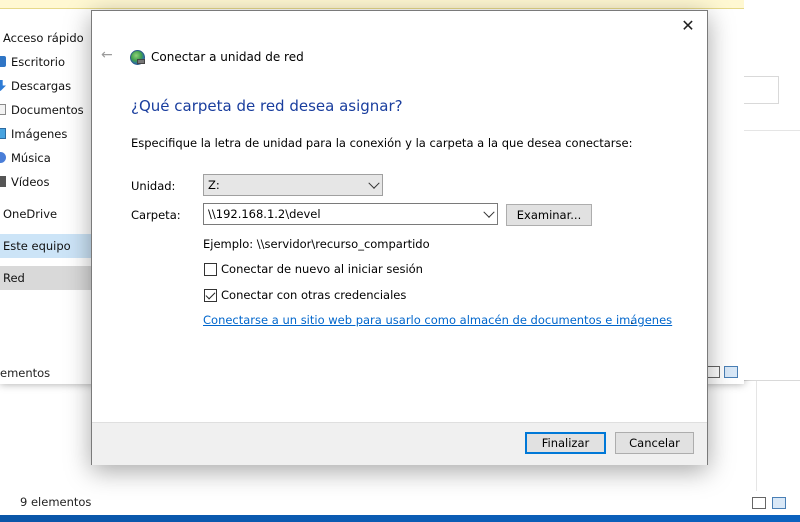 This screenshot has width=800, height=522. What do you see at coordinates (264, 214) in the screenshot?
I see `folder-input-value: \\192.168.1.2\devel` at bounding box center [264, 214].